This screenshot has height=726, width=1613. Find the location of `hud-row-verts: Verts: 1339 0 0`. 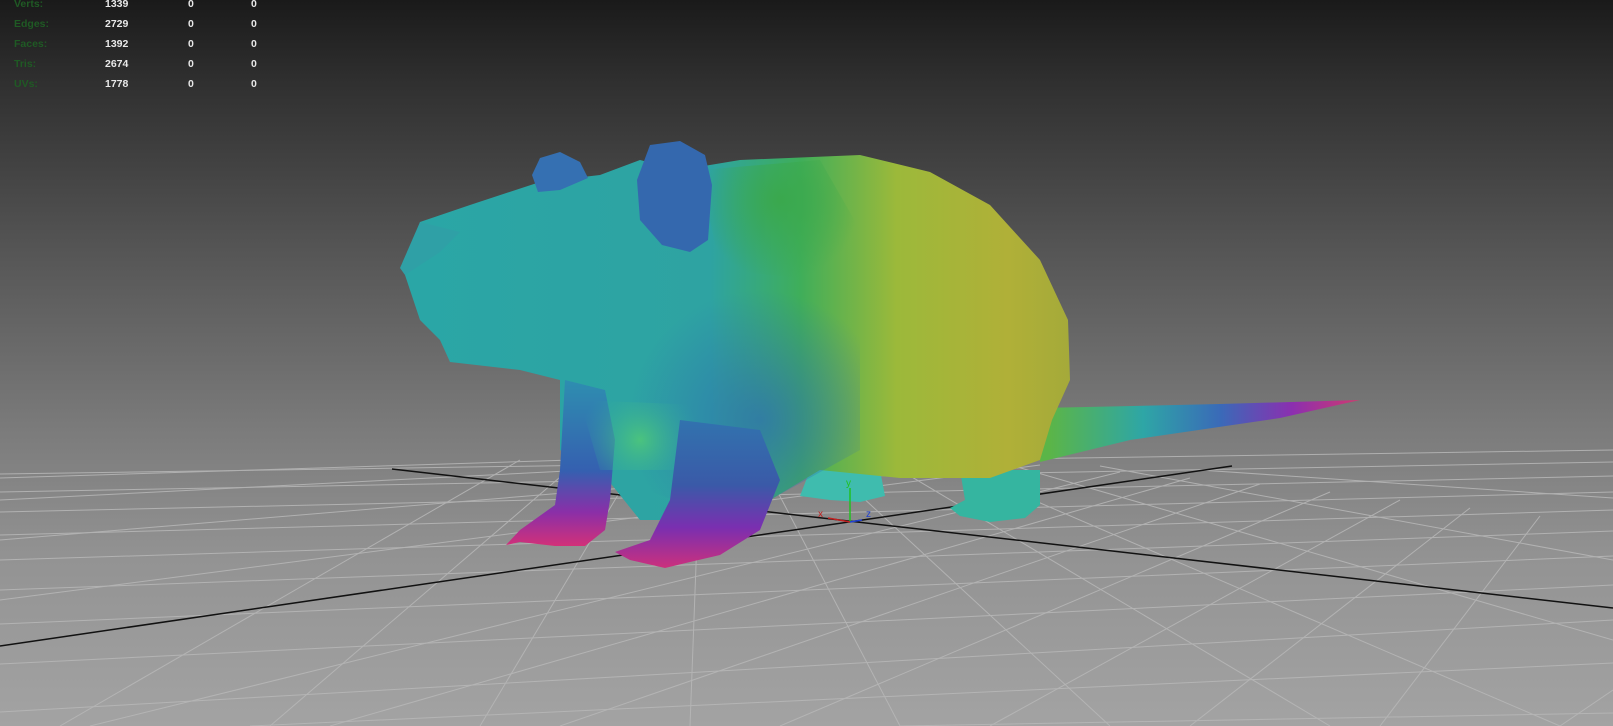

hud-row-verts: Verts: 1339 0 0 is located at coordinates (144, 10).